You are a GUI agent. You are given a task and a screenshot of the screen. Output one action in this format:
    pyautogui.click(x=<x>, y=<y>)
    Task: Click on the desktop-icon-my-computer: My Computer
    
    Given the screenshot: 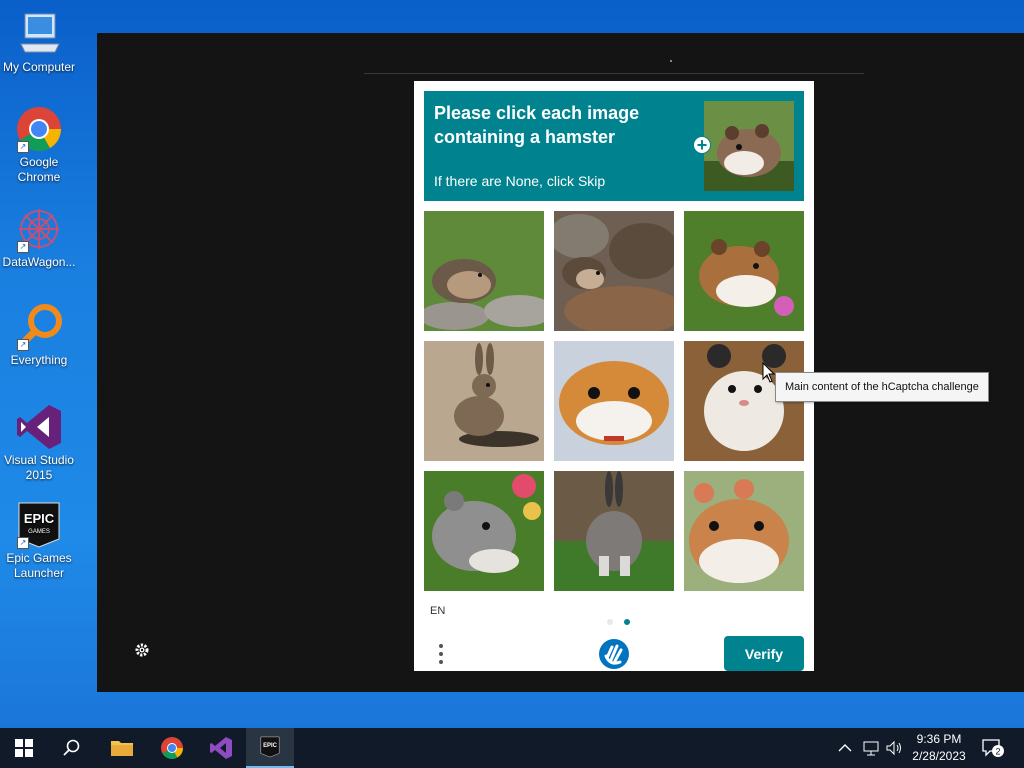 What is the action you would take?
    pyautogui.click(x=39, y=42)
    